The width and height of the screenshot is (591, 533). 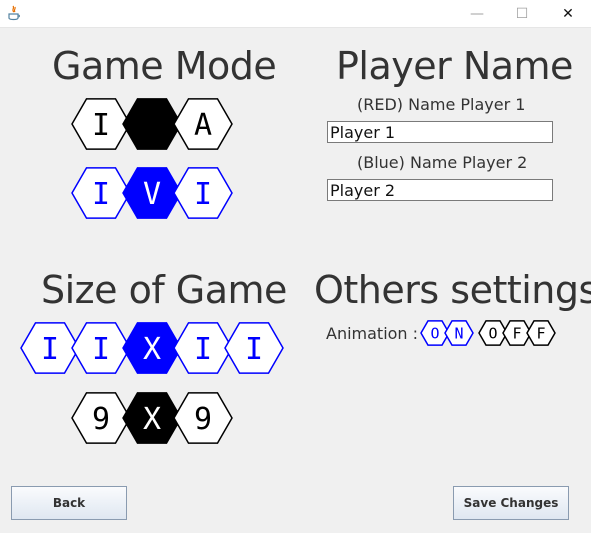 What do you see at coordinates (492, 333) in the screenshot?
I see `animation-off-option-label: O` at bounding box center [492, 333].